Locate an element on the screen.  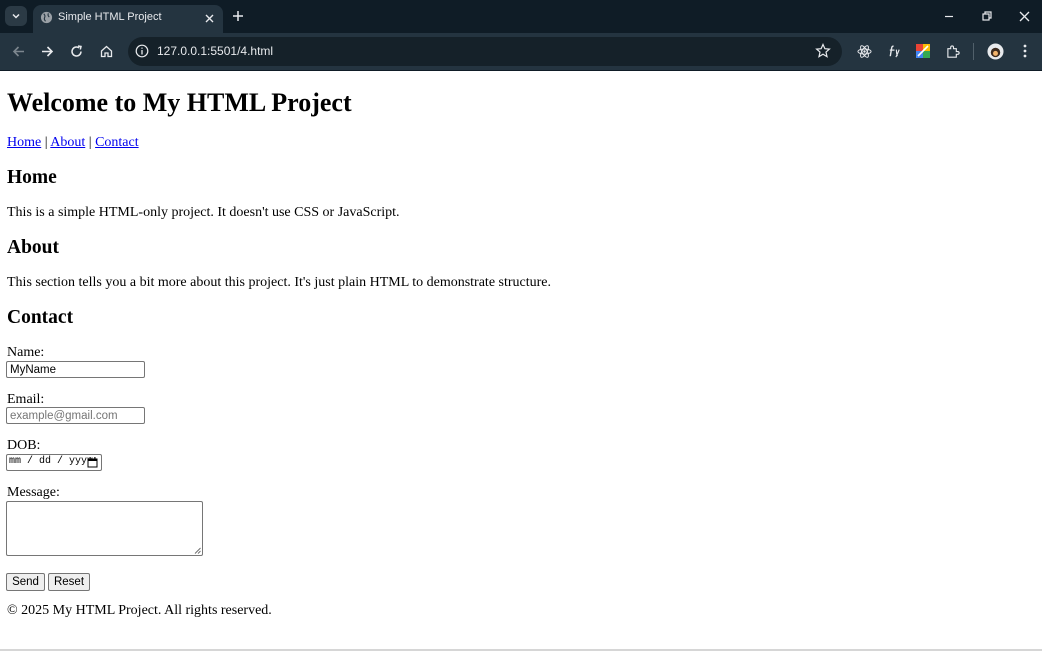
reset-button: Reset is located at coordinates (69, 582).